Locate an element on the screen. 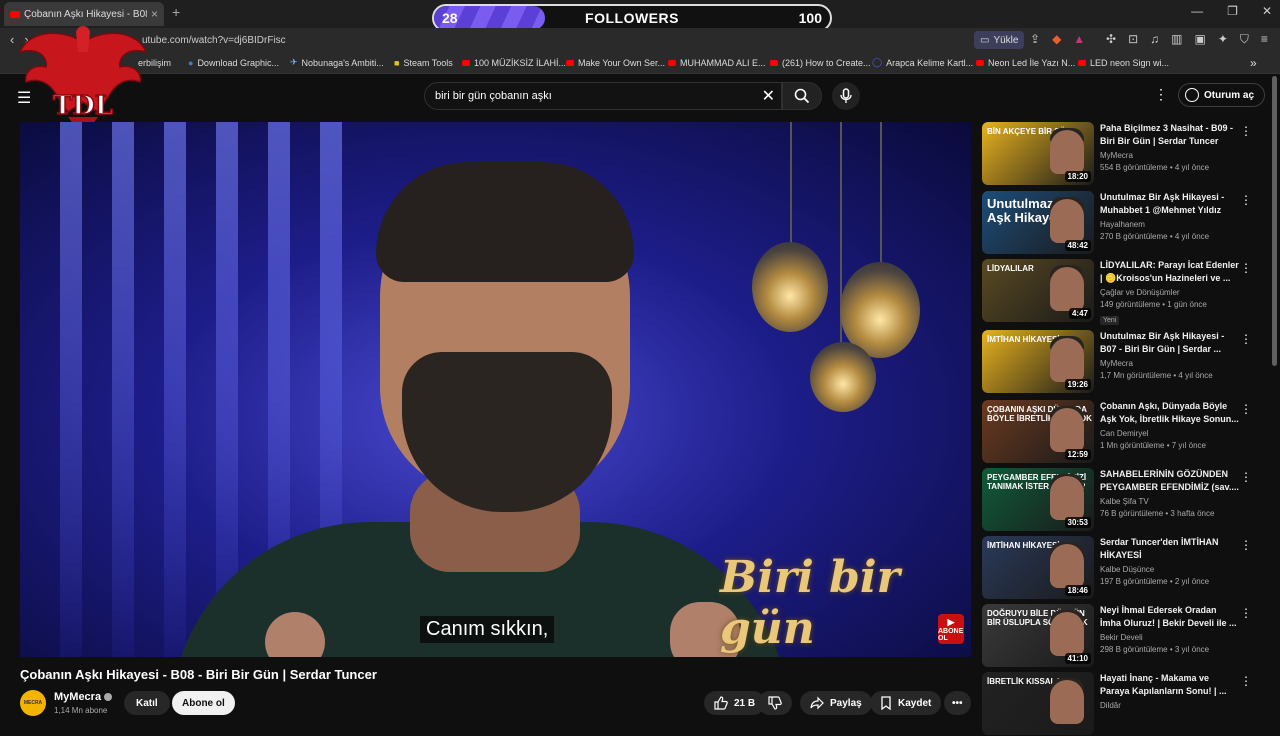 Image resolution: width=1280 pixels, height=736 pixels. vpn-icon: ⛉ is located at coordinates (1244, 39).